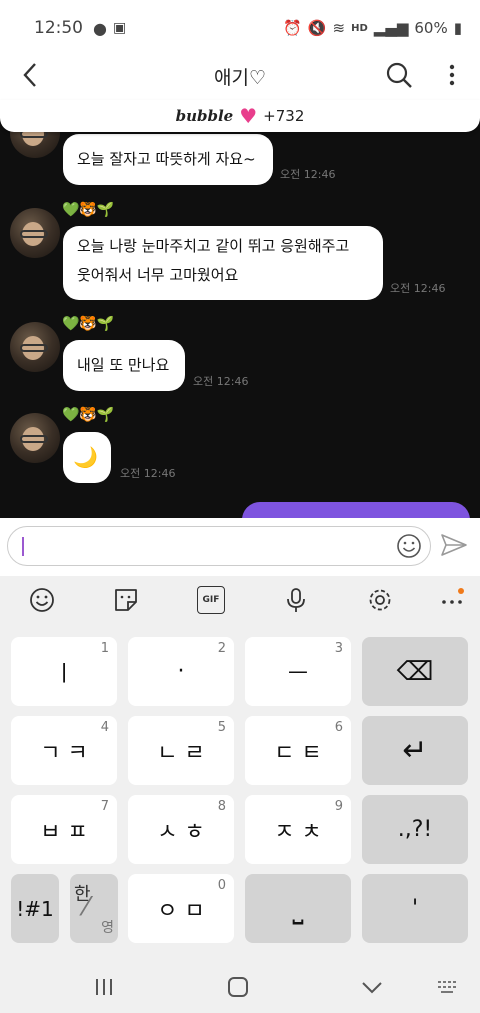 This screenshot has height=1013, width=480. I want to click on notification-icon: ●, so click(100, 28).